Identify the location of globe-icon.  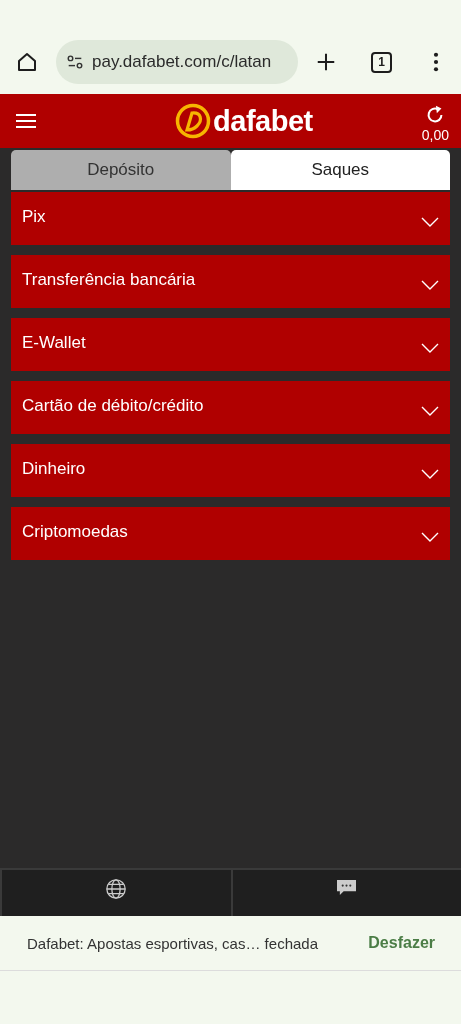
(116, 889).